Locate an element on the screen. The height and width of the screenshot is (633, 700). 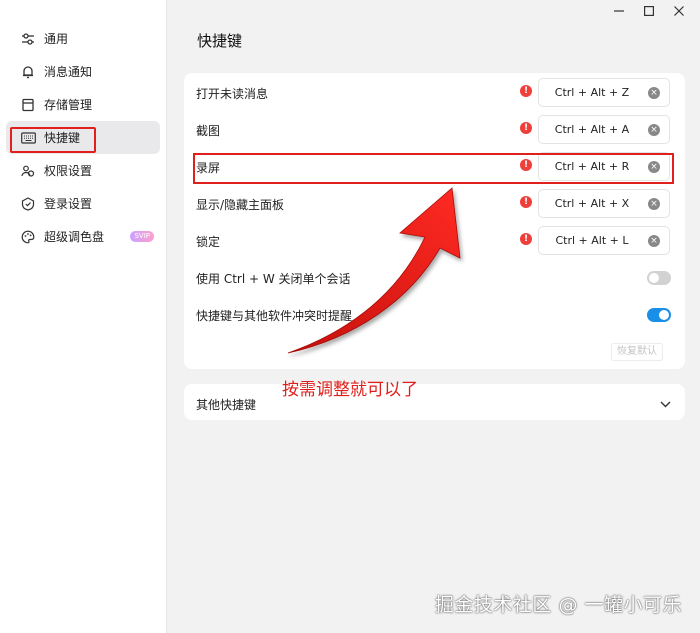
annotation-text: 按需调整就可以了 is located at coordinates (350, 390).